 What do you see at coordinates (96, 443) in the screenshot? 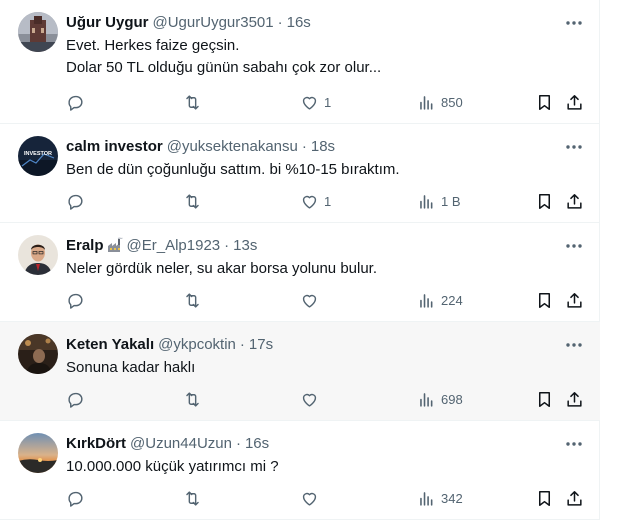
I see `display-name: KırkDört` at bounding box center [96, 443].